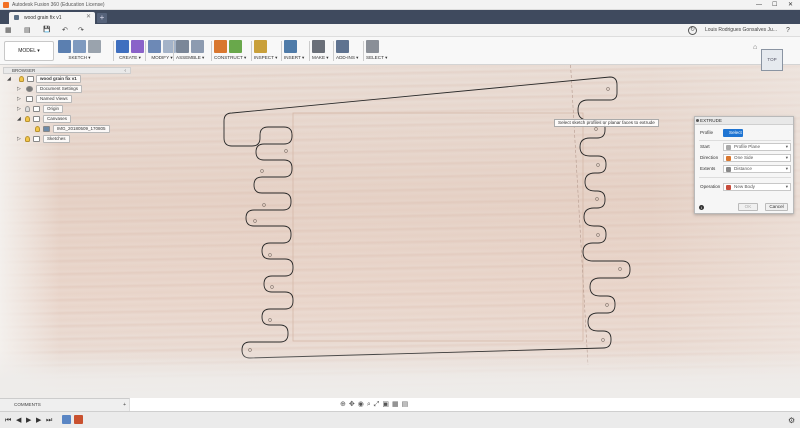  What do you see at coordinates (768, 57) in the screenshot?
I see `view-cube: ⌂ TOP` at bounding box center [768, 57].